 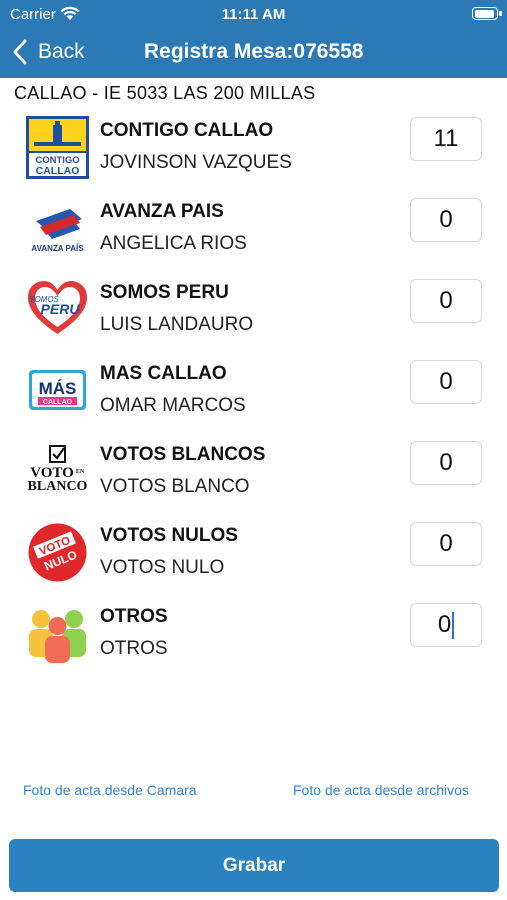 What do you see at coordinates (177, 324) in the screenshot?
I see `candidate-name: LUIS LANDAURO` at bounding box center [177, 324].